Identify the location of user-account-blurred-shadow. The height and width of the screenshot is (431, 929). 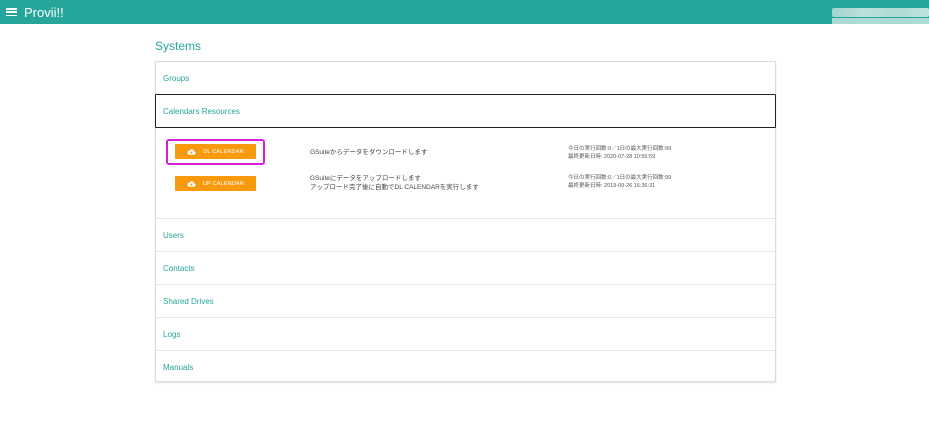
(880, 21).